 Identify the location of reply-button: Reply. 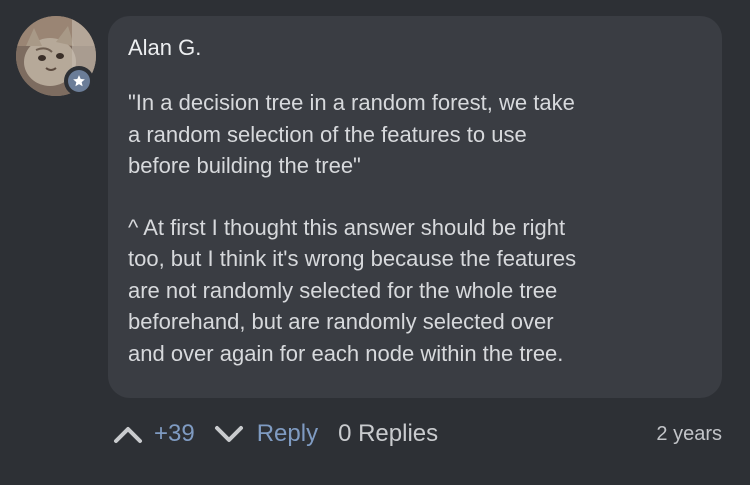
(287, 434).